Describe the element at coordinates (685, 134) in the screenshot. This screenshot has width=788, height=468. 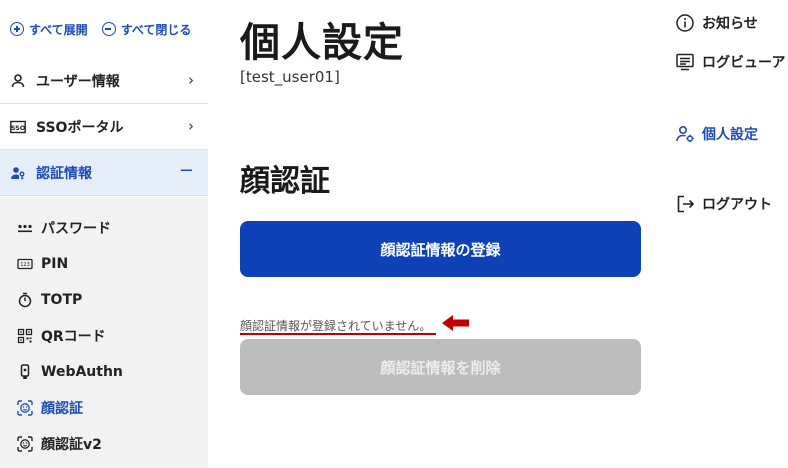
I see `user-settings-icon` at that location.